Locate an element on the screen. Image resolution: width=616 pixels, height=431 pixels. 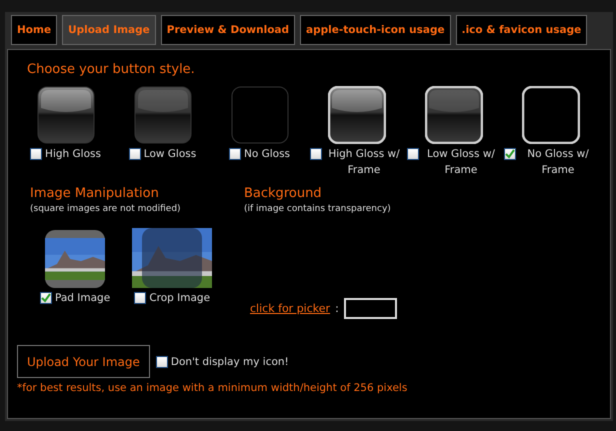
section-note: (if image contains transparency) is located at coordinates (318, 209).